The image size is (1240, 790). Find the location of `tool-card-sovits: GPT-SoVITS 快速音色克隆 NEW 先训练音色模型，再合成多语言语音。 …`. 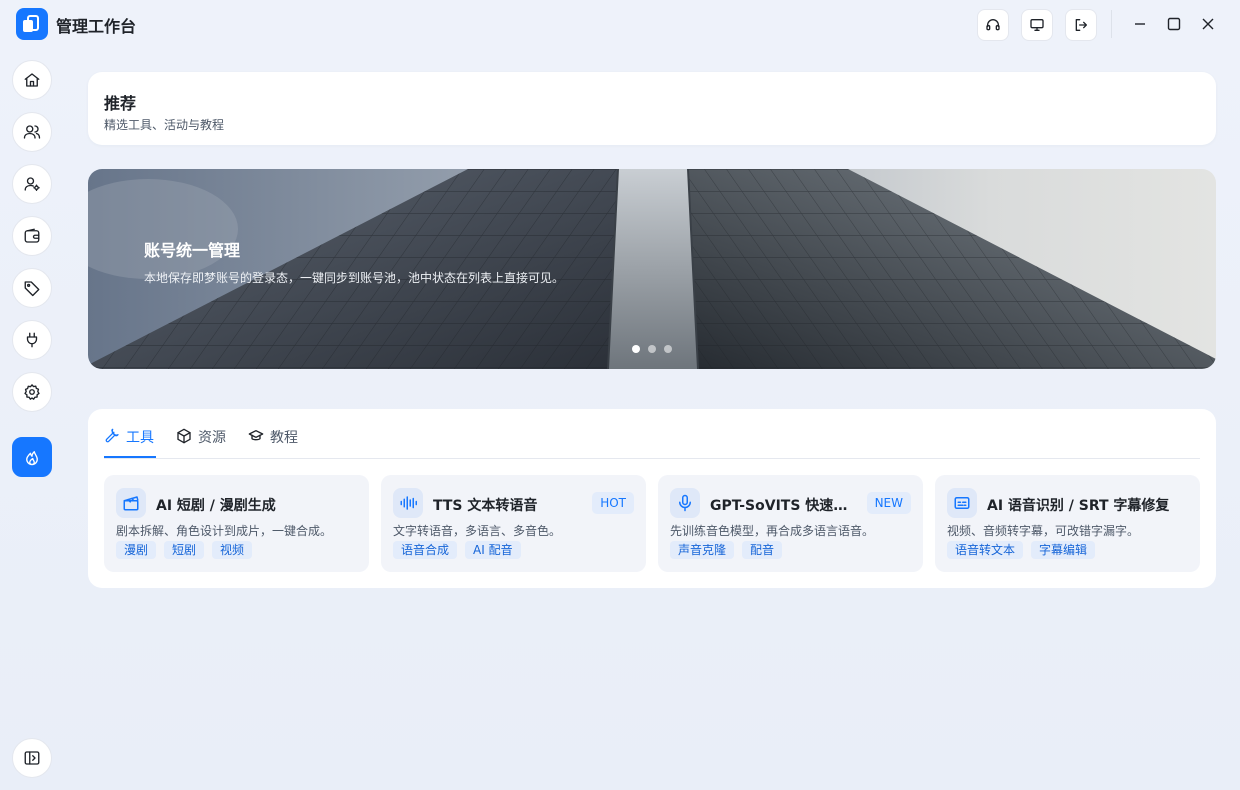

tool-card-sovits: GPT-SoVITS 快速音色克隆 NEW 先训练音色模型，再合成多语言语音。 … is located at coordinates (790, 523).